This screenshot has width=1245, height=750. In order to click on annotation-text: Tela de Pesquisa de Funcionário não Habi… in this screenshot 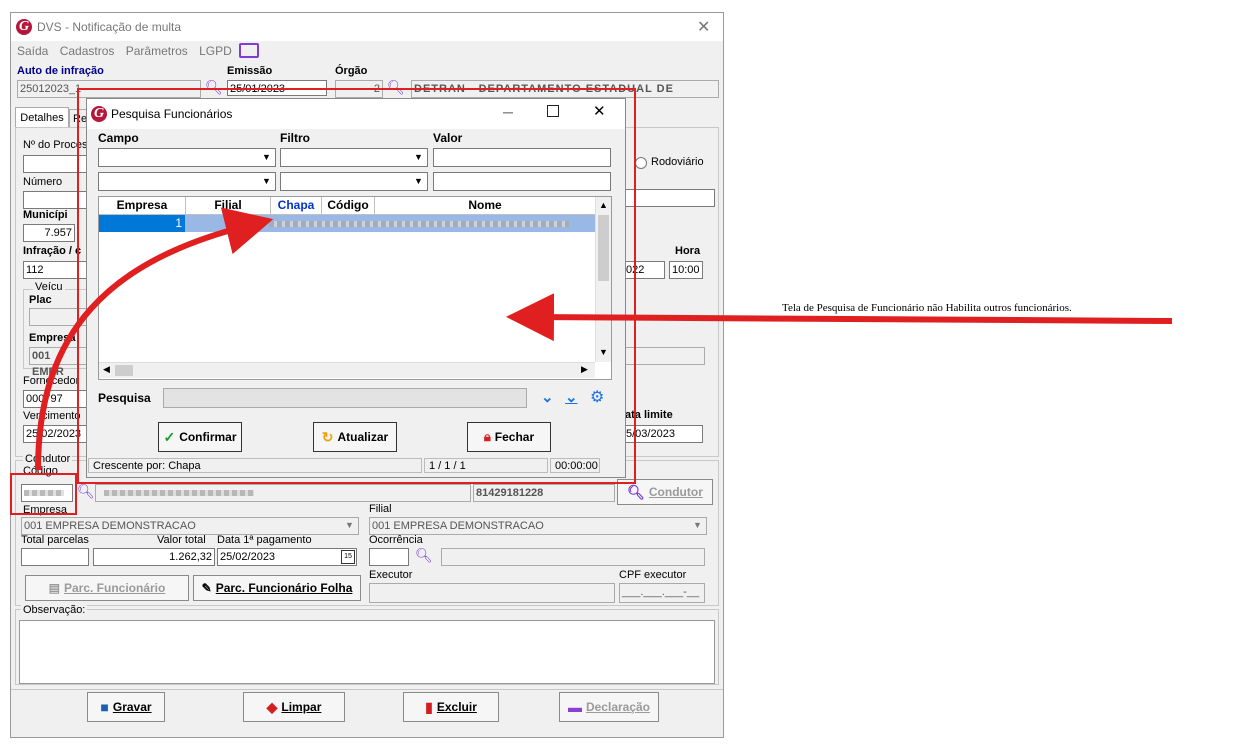, I will do `click(927, 308)`.